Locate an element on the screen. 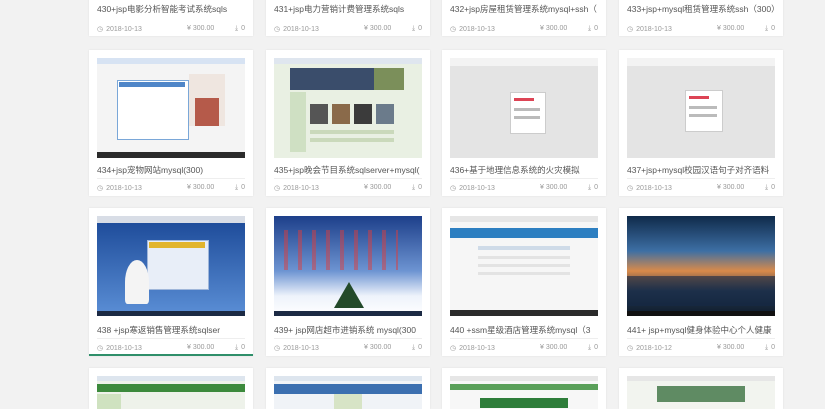  product-title: 441+ jsp+mysql健身体验中心个人健康 is located at coordinates (701, 330).